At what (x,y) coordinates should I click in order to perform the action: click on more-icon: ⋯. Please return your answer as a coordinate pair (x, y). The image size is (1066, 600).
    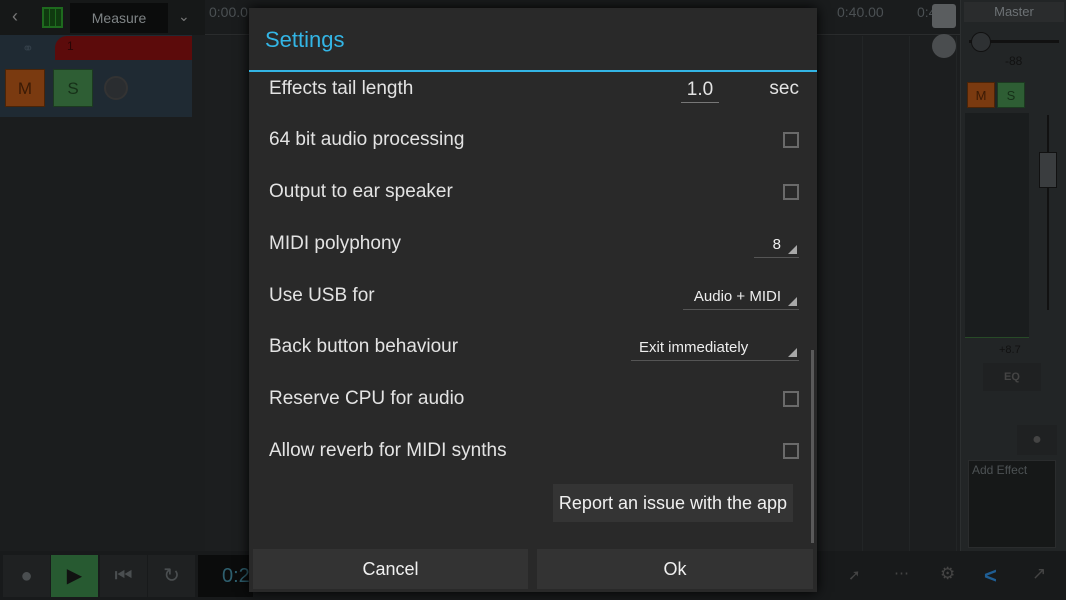
    Looking at the image, I should click on (901, 573).